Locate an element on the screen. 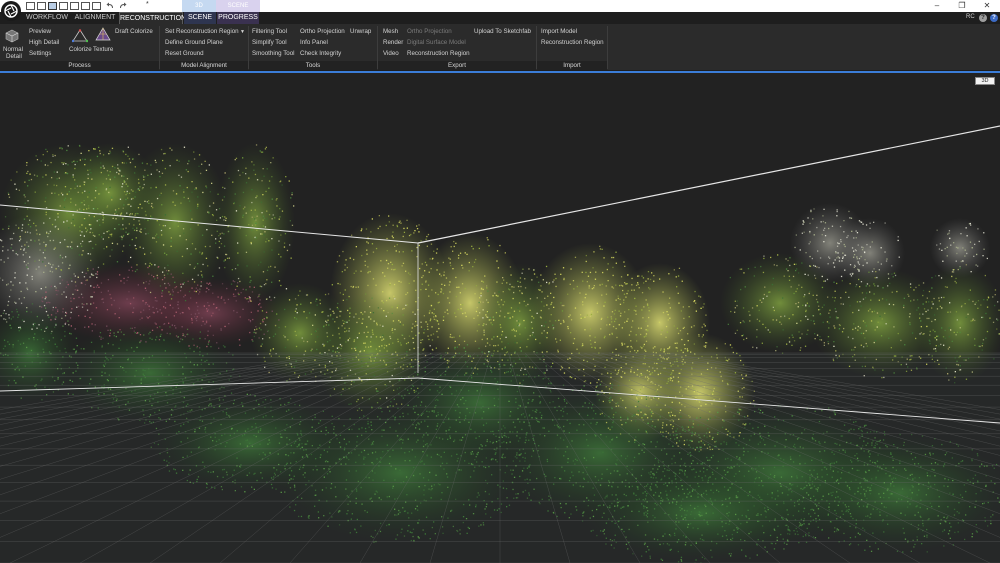  app-logo is located at coordinates (11, 11).